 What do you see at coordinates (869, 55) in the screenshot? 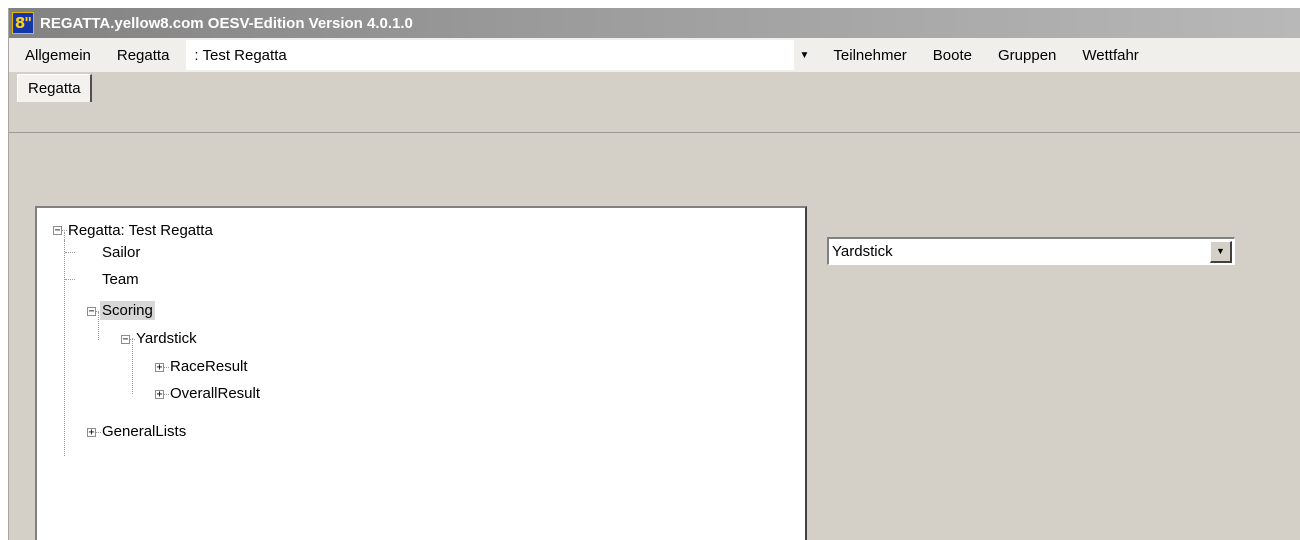
I see `menu-teilnehmer: Teilnehmer` at bounding box center [869, 55].